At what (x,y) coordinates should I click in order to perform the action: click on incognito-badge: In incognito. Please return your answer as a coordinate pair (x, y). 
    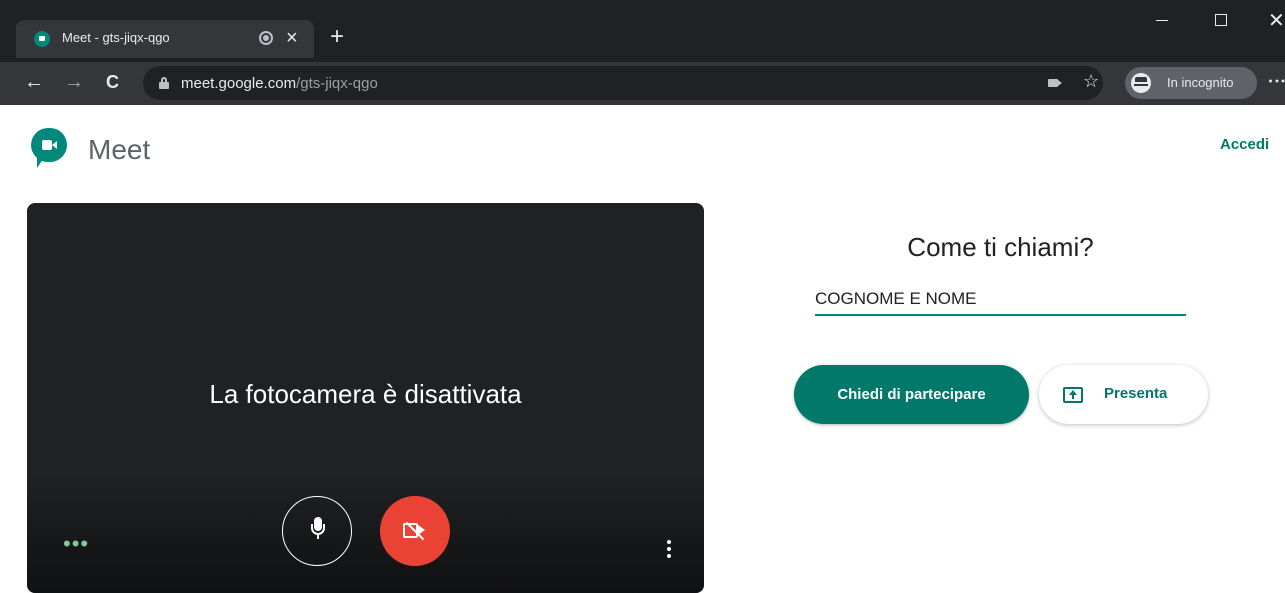
    Looking at the image, I should click on (1191, 83).